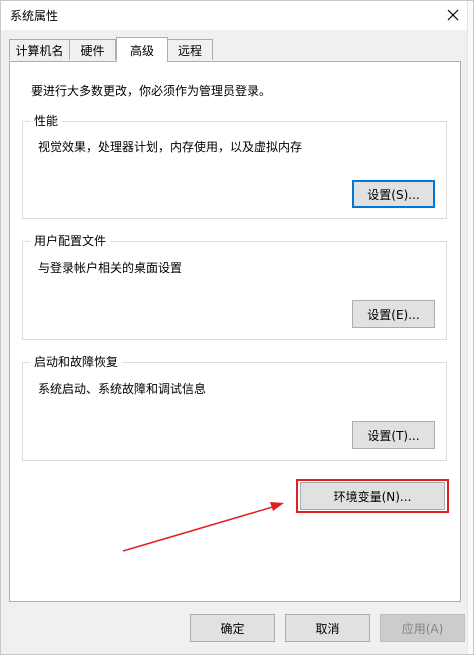 Image resolution: width=474 pixels, height=655 pixels. I want to click on annotation-arrow, so click(203, 527).